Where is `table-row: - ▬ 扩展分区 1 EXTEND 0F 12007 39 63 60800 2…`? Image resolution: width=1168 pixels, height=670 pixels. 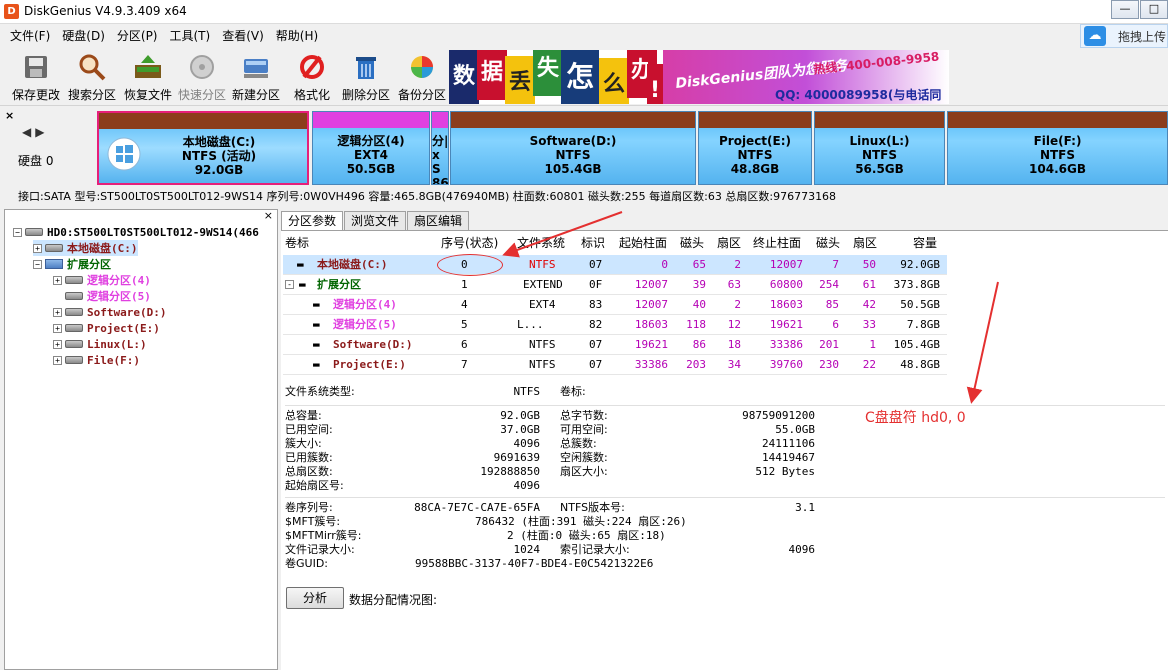
table-row: - ▬ 扩展分区 1 EXTEND 0F 12007 39 63 60800 2… is located at coordinates (615, 285).